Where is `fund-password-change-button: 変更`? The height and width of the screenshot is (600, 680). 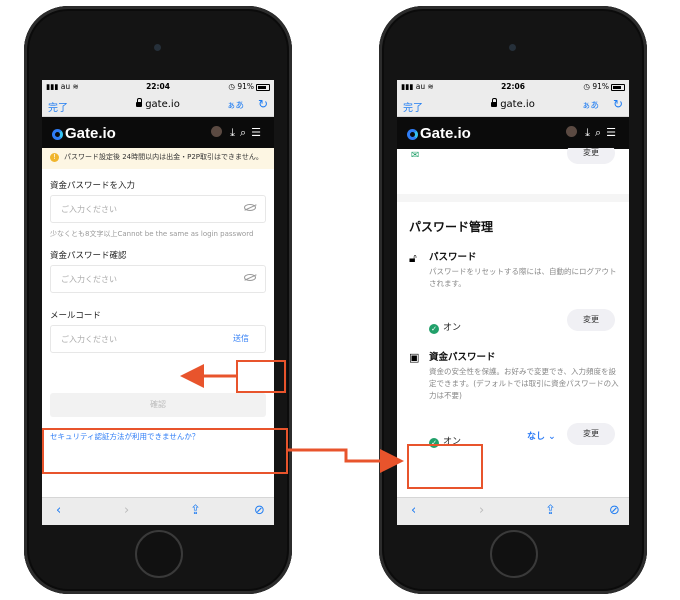 fund-password-change-button: 変更 is located at coordinates (591, 434).